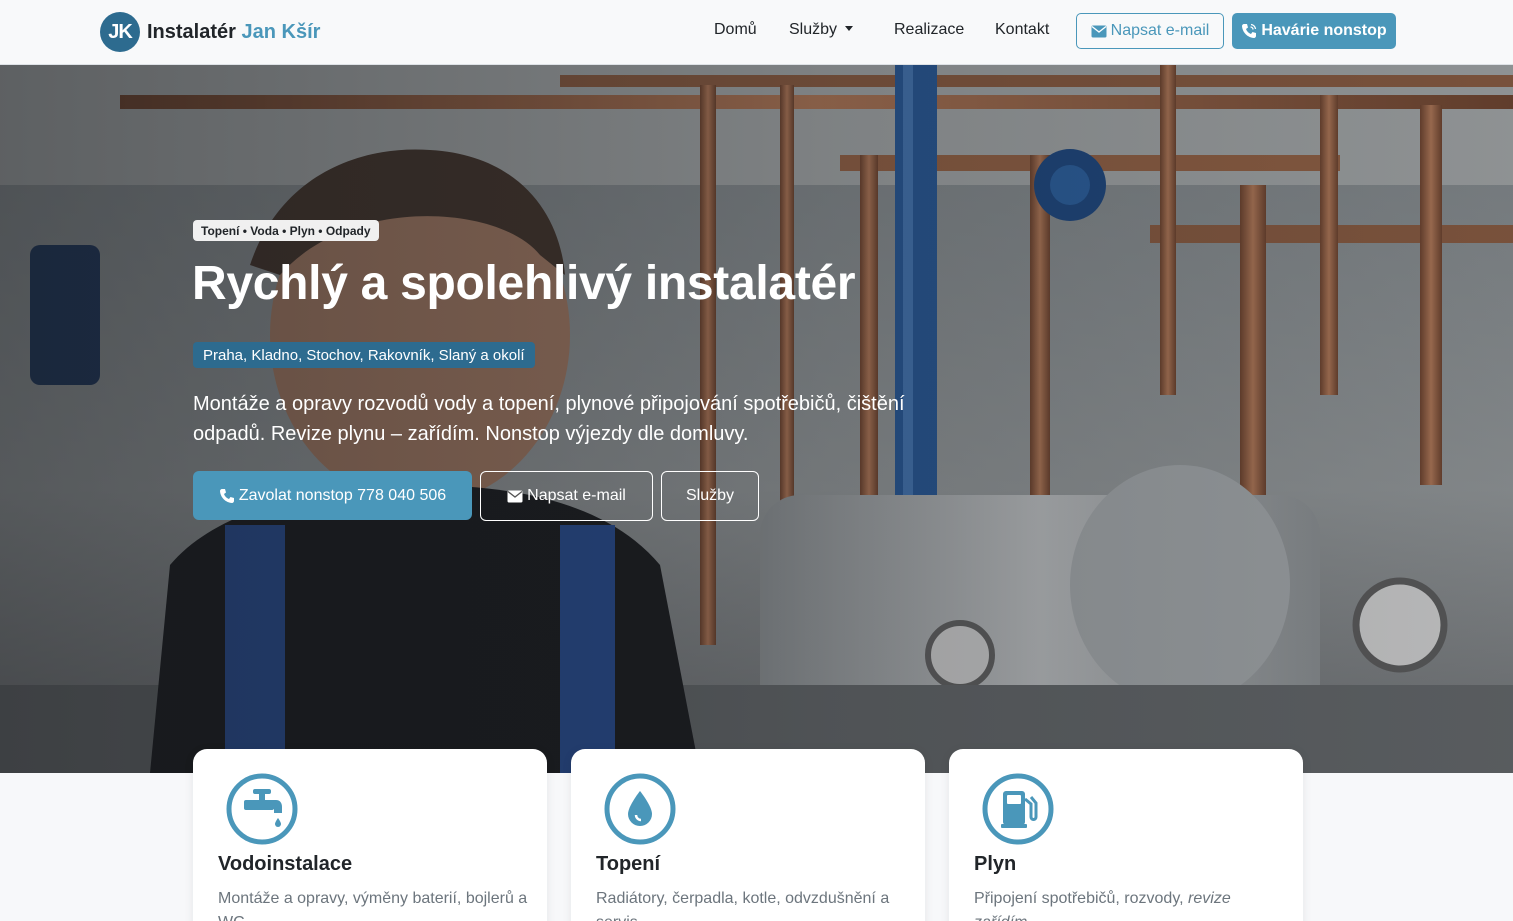  What do you see at coordinates (286, 230) in the screenshot?
I see `hero-tagline-badge: Topení • Voda • Plyn • Odpady` at bounding box center [286, 230].